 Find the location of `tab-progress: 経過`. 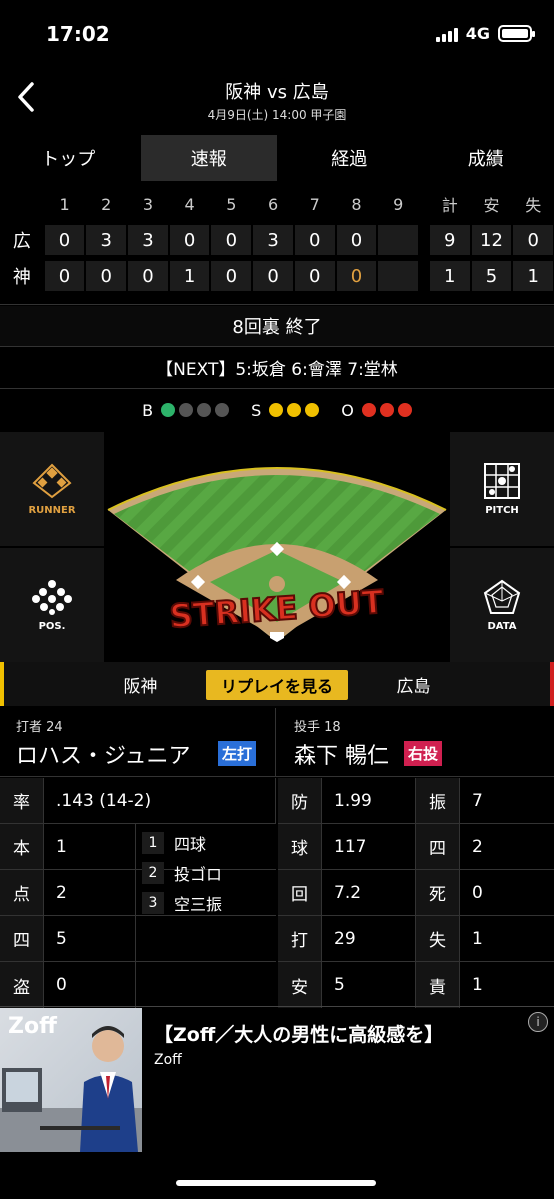

tab-progress: 経過 is located at coordinates (349, 158).